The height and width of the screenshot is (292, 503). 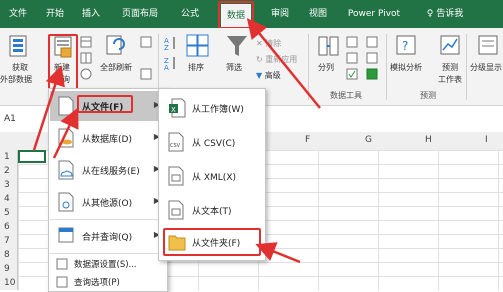 I want to click on arrow-to-data-tab, so click(x=283, y=63).